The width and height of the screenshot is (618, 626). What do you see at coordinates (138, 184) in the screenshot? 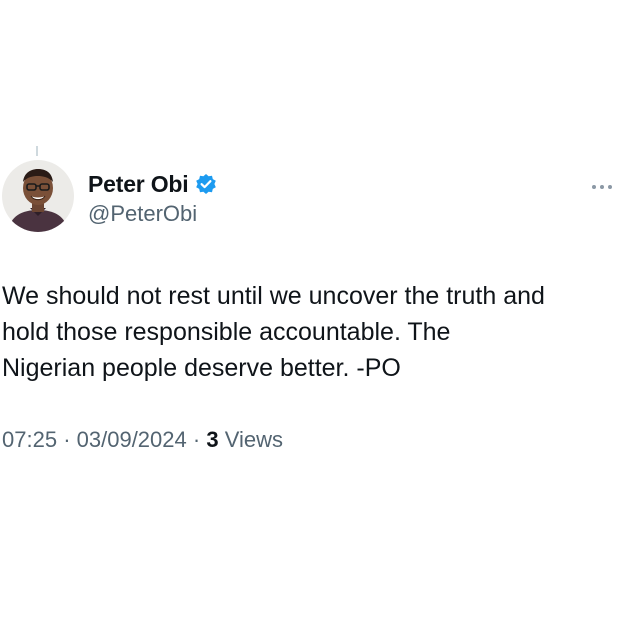
I see `author-display-name: Peter Obi` at bounding box center [138, 184].